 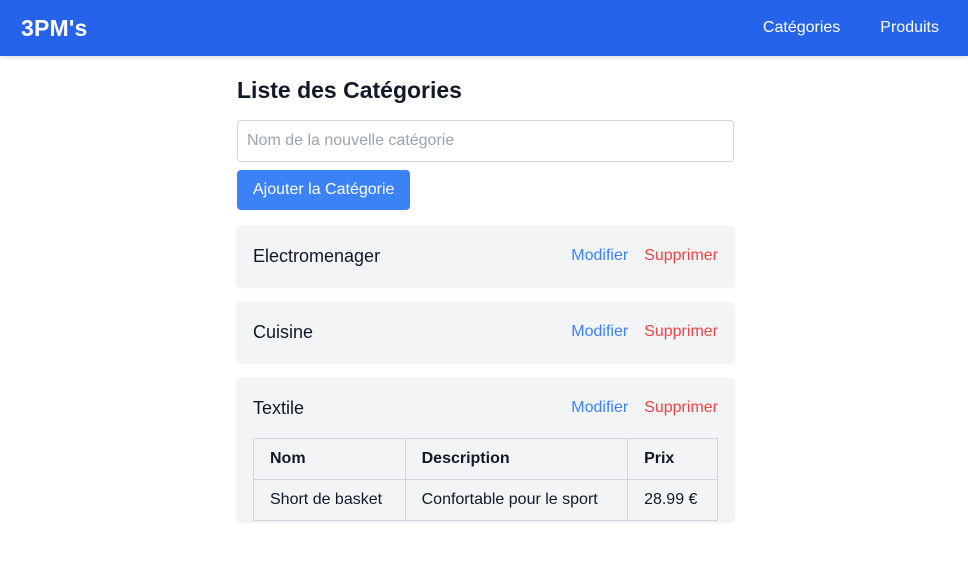 What do you see at coordinates (909, 28) in the screenshot?
I see `nav-link-products: Produits` at bounding box center [909, 28].